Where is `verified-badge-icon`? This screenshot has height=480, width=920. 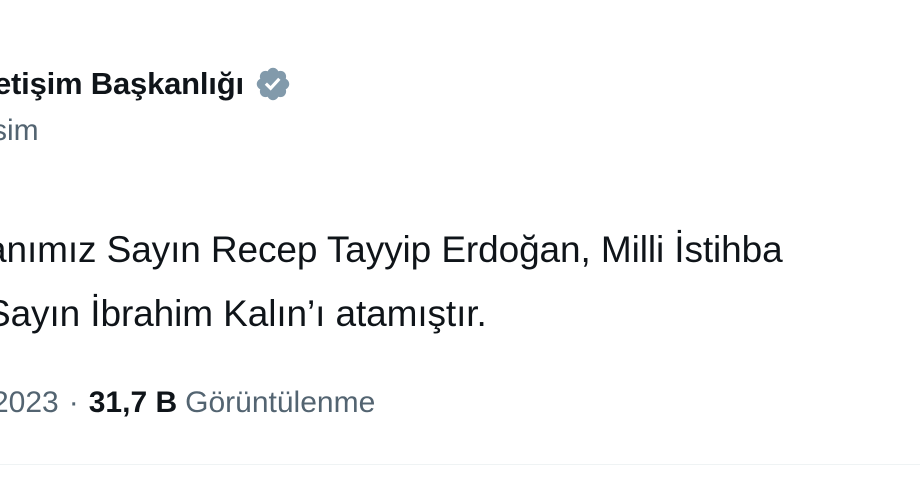
verified-badge-icon is located at coordinates (273, 84).